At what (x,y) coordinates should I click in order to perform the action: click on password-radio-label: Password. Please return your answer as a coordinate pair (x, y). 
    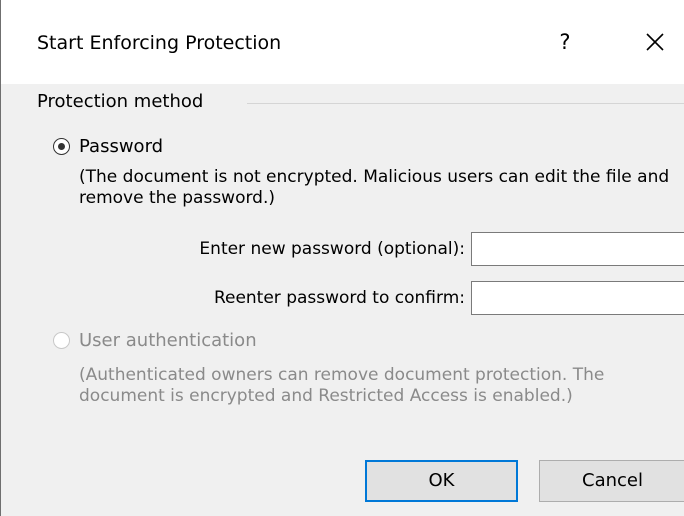
    Looking at the image, I should click on (121, 147).